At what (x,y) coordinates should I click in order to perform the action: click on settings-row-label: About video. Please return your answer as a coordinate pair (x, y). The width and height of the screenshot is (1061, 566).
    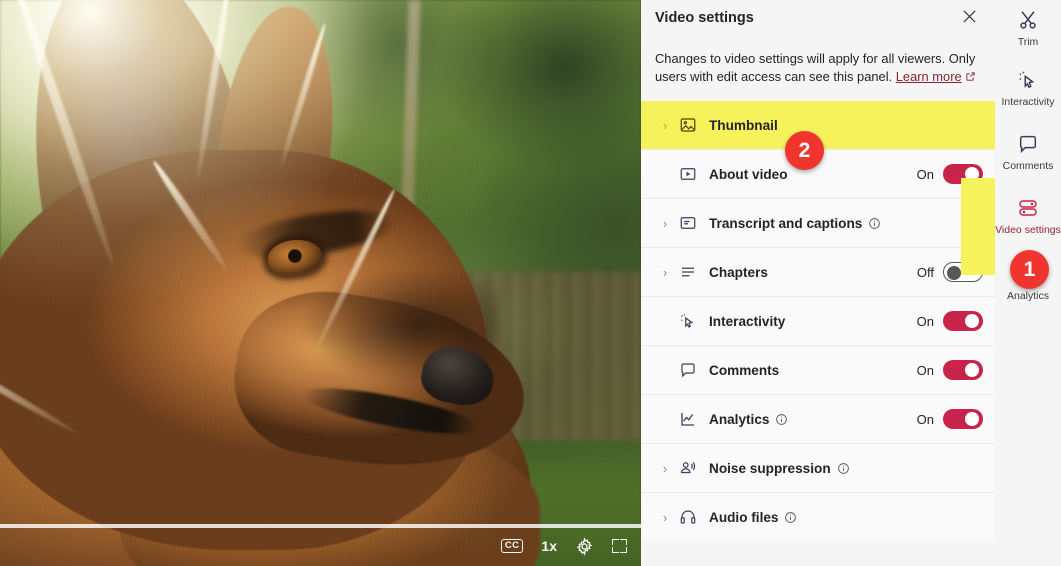
    Looking at the image, I should click on (748, 174).